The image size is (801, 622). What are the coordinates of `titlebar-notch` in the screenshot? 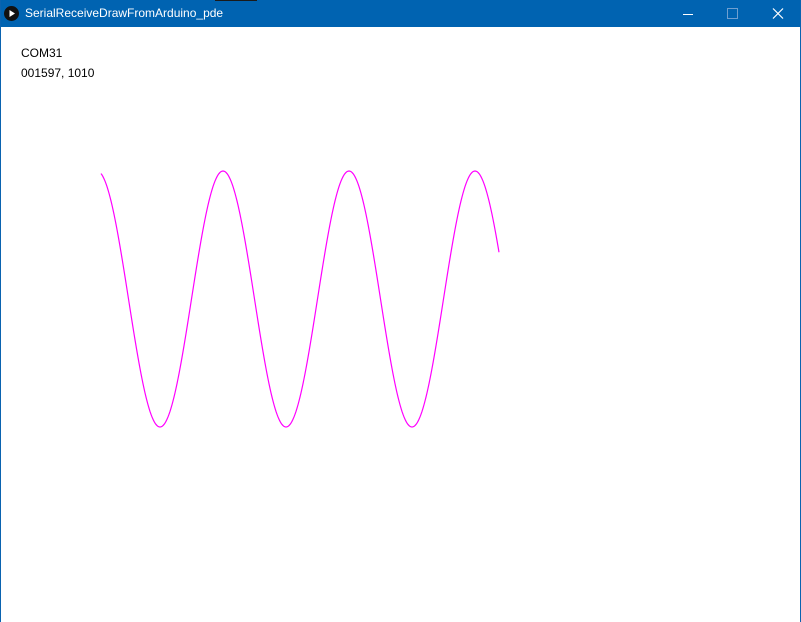 It's located at (236, 0).